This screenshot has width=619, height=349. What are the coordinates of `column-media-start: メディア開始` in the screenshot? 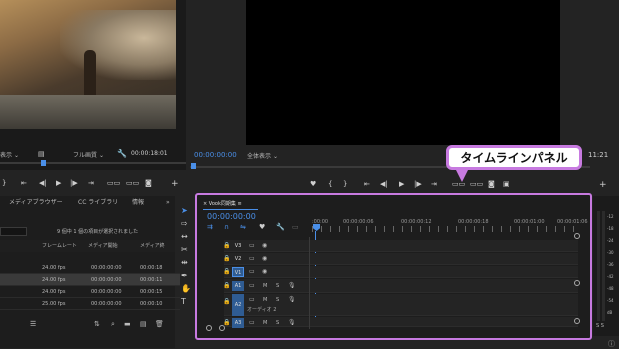 It's located at (103, 246).